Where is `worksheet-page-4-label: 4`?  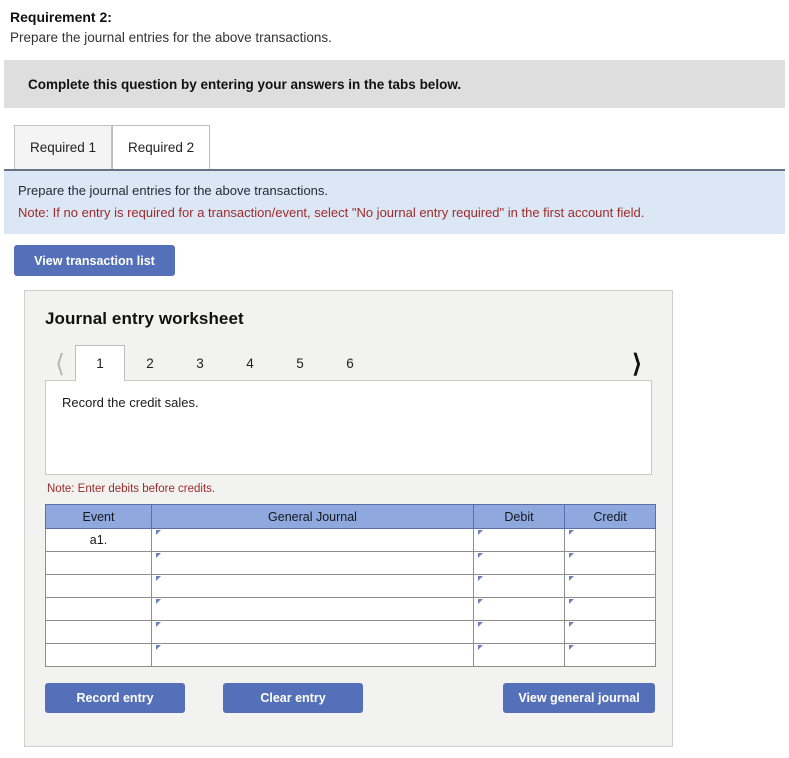
worksheet-page-4-label: 4 is located at coordinates (250, 363).